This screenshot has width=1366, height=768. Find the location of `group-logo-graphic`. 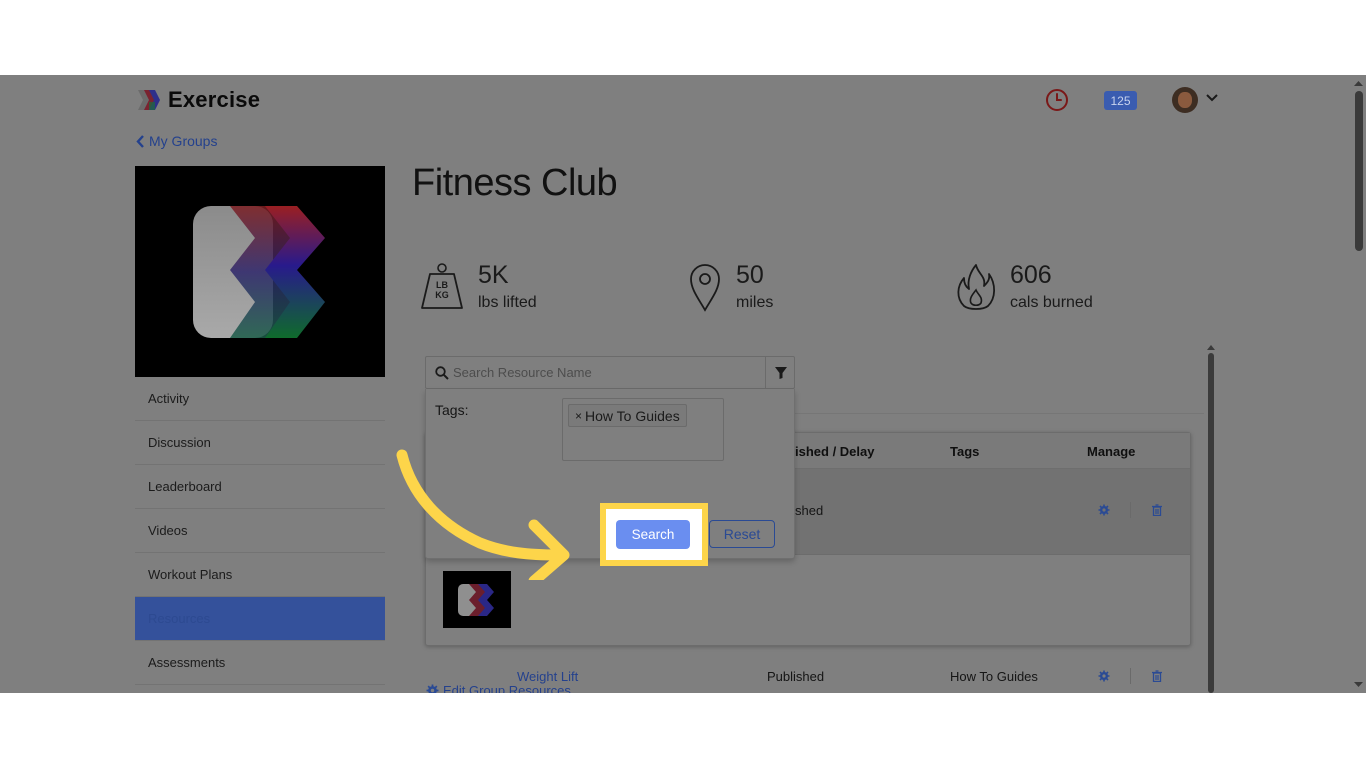

group-logo-graphic is located at coordinates (259, 272).